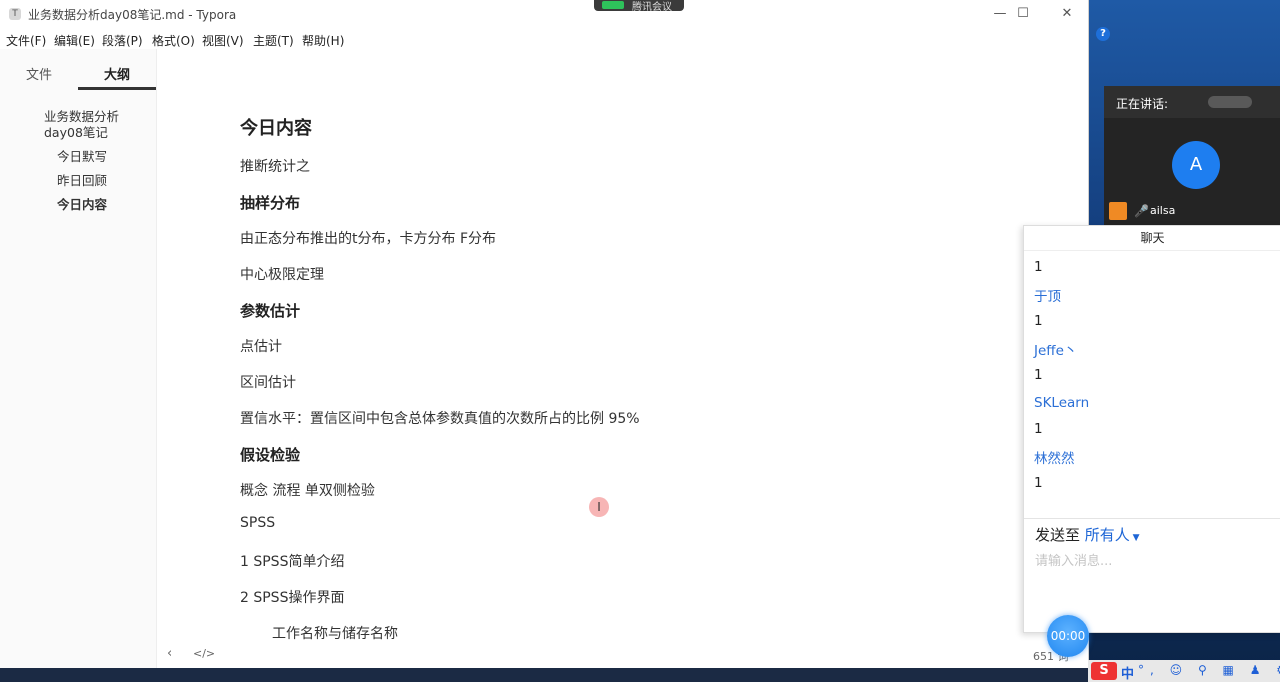  I want to click on sogou-ime-icon: S, so click(1104, 671).